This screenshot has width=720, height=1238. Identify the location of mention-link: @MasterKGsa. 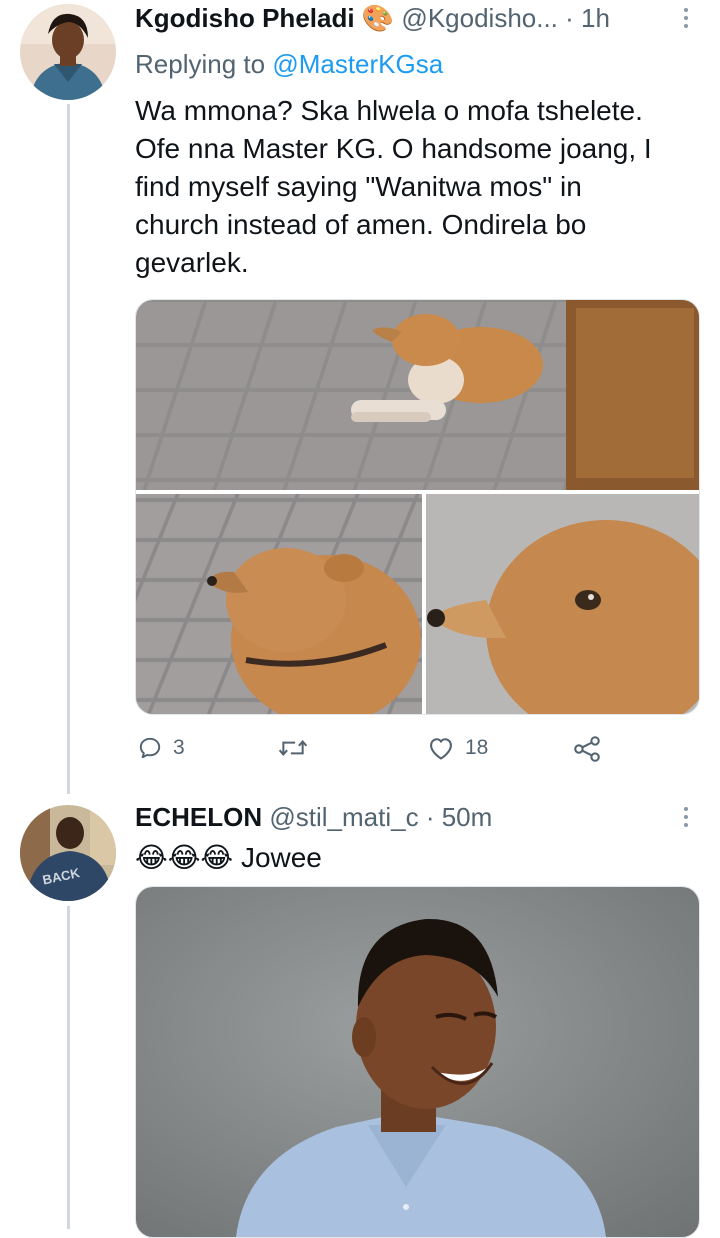
(357, 64).